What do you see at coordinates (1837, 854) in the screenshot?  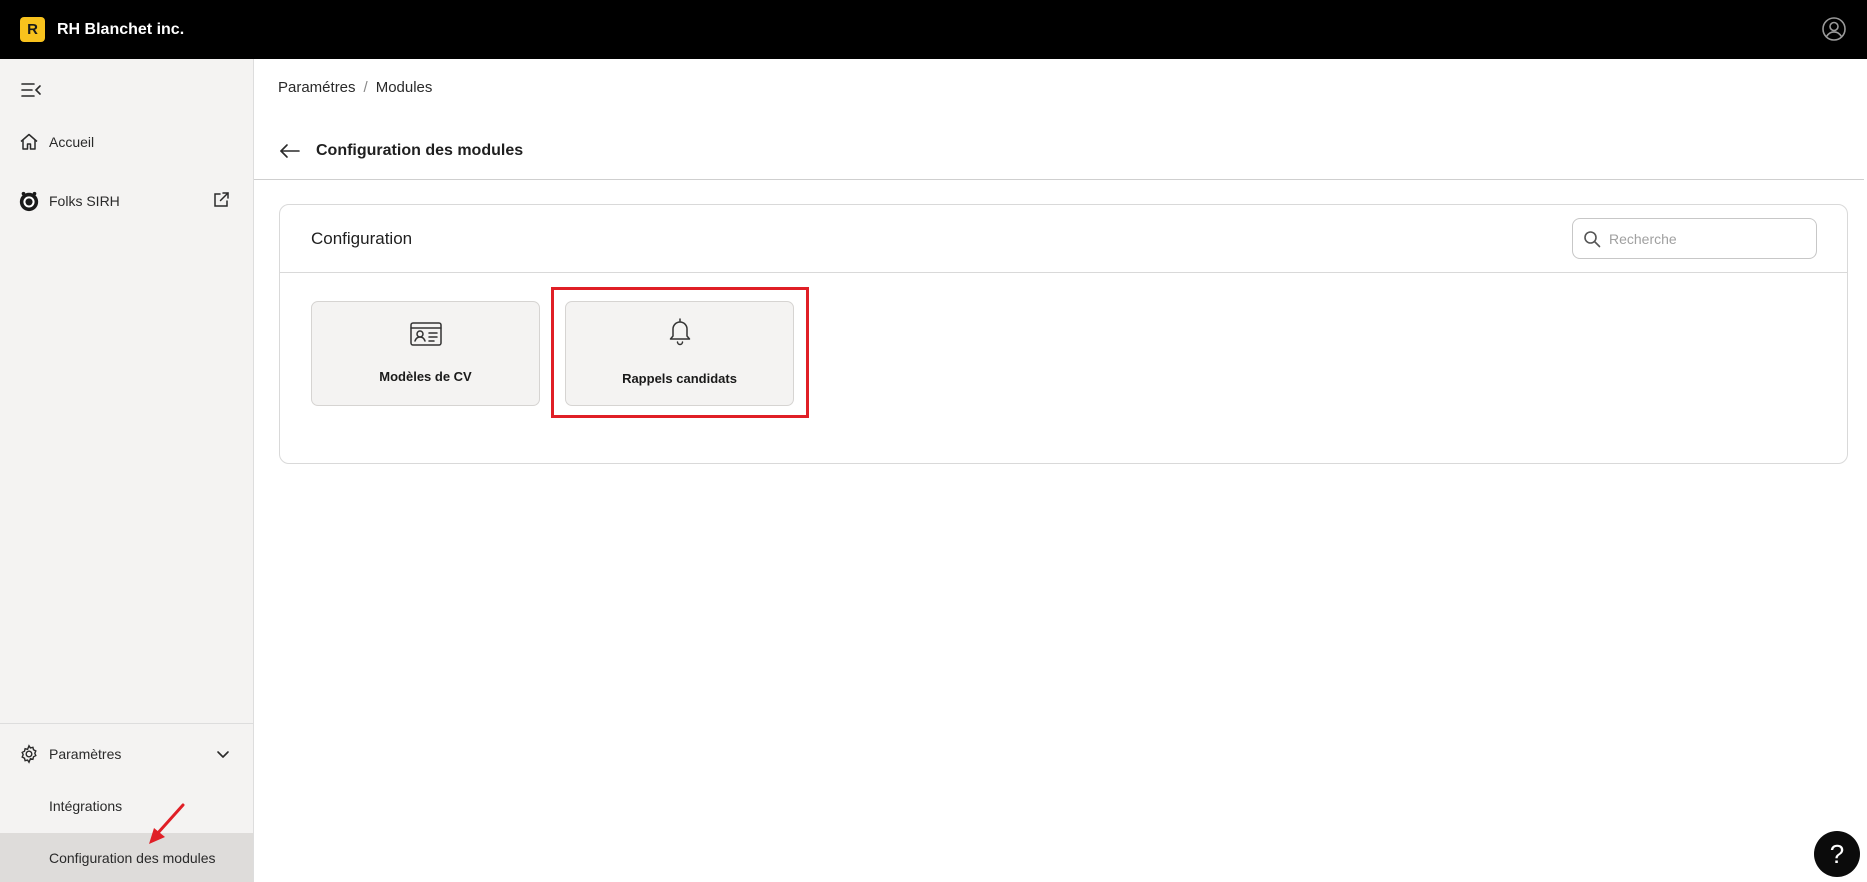 I see `help-button: ?` at bounding box center [1837, 854].